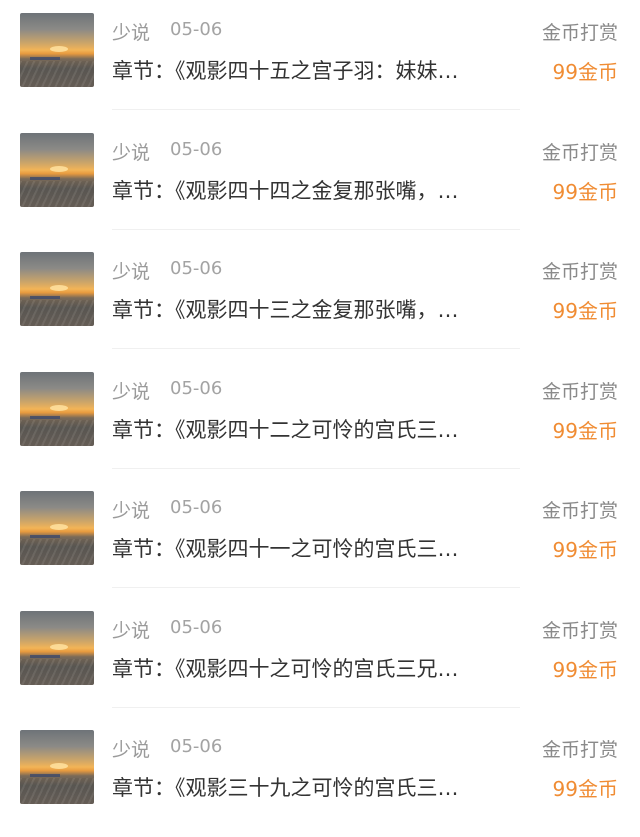  I want to click on list-item: 少说 05-06 章节：《观影四十五之宫子羽：妹妹… 金币打赏 99金币, so click(320, 60).